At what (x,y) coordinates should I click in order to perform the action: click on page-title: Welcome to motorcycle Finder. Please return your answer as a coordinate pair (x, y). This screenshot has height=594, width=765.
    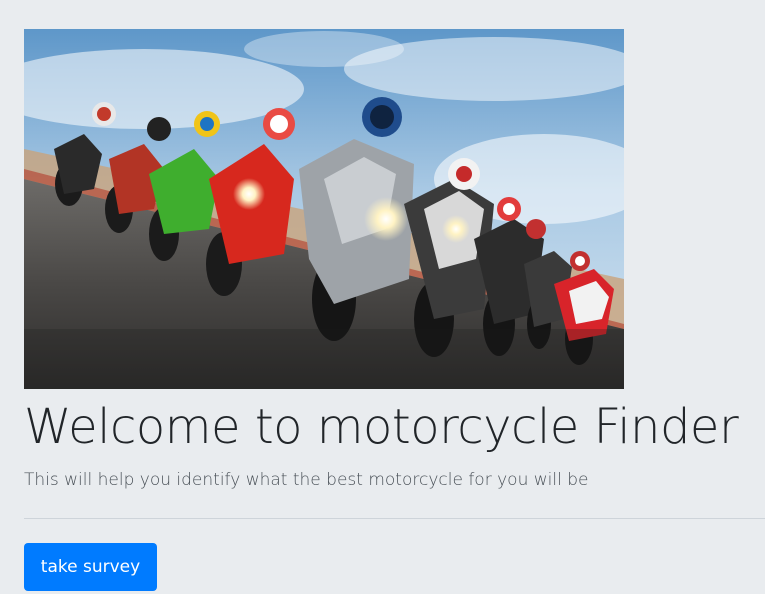
    Looking at the image, I should click on (381, 427).